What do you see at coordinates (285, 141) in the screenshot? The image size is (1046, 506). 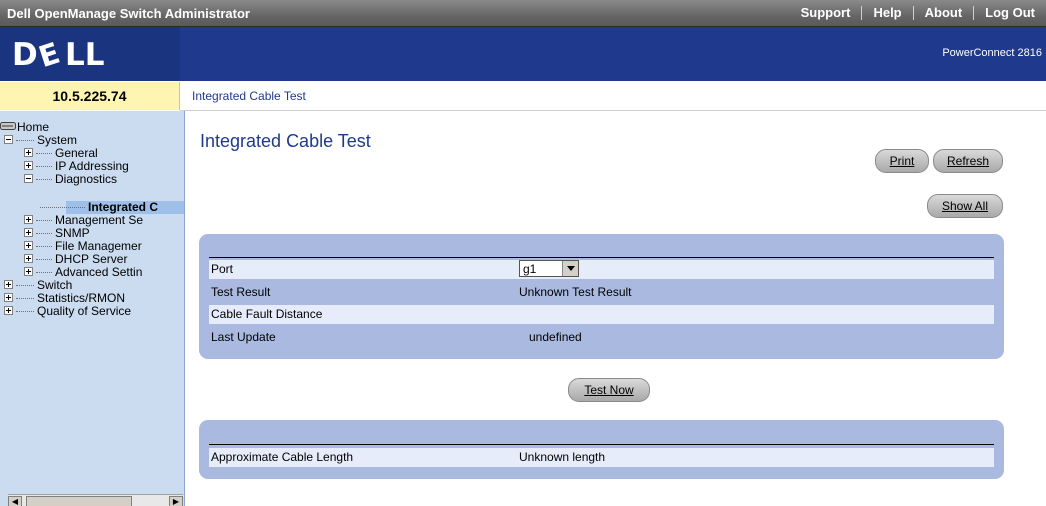 I see `page-title: Integrated Cable Test` at bounding box center [285, 141].